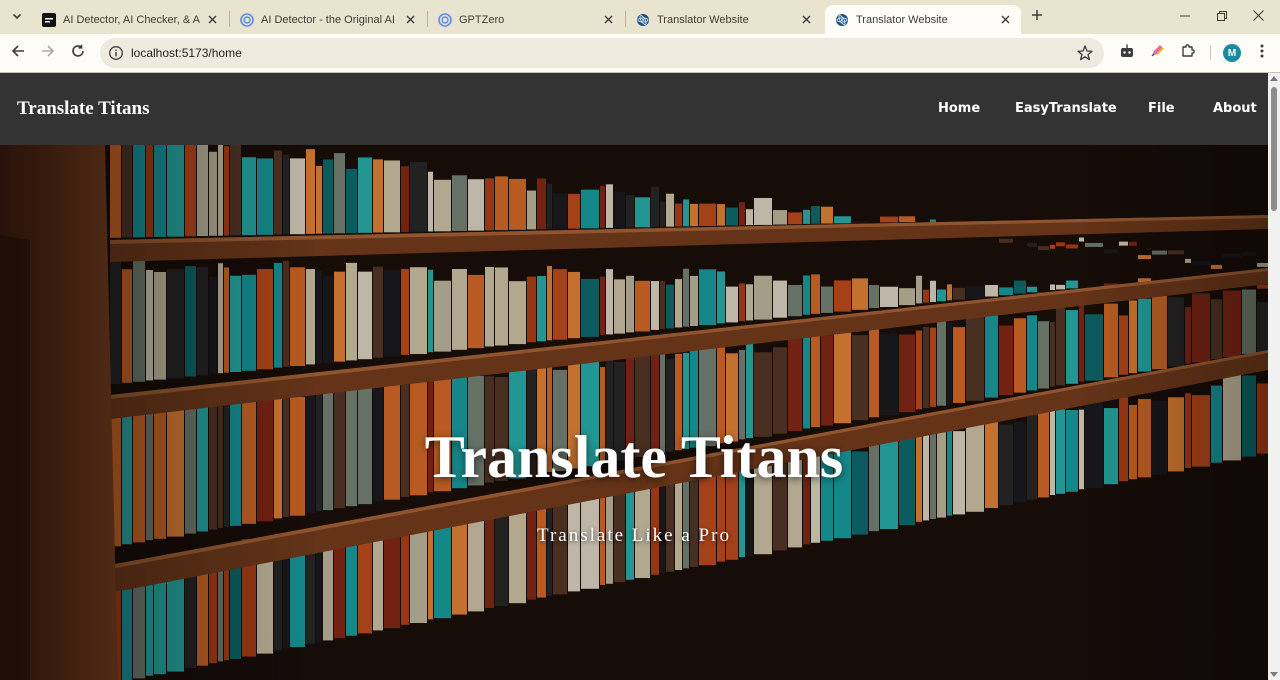 The height and width of the screenshot is (680, 1280). I want to click on browser-tab-2: AI Detector - the Original AI Ch, so click(328, 19).